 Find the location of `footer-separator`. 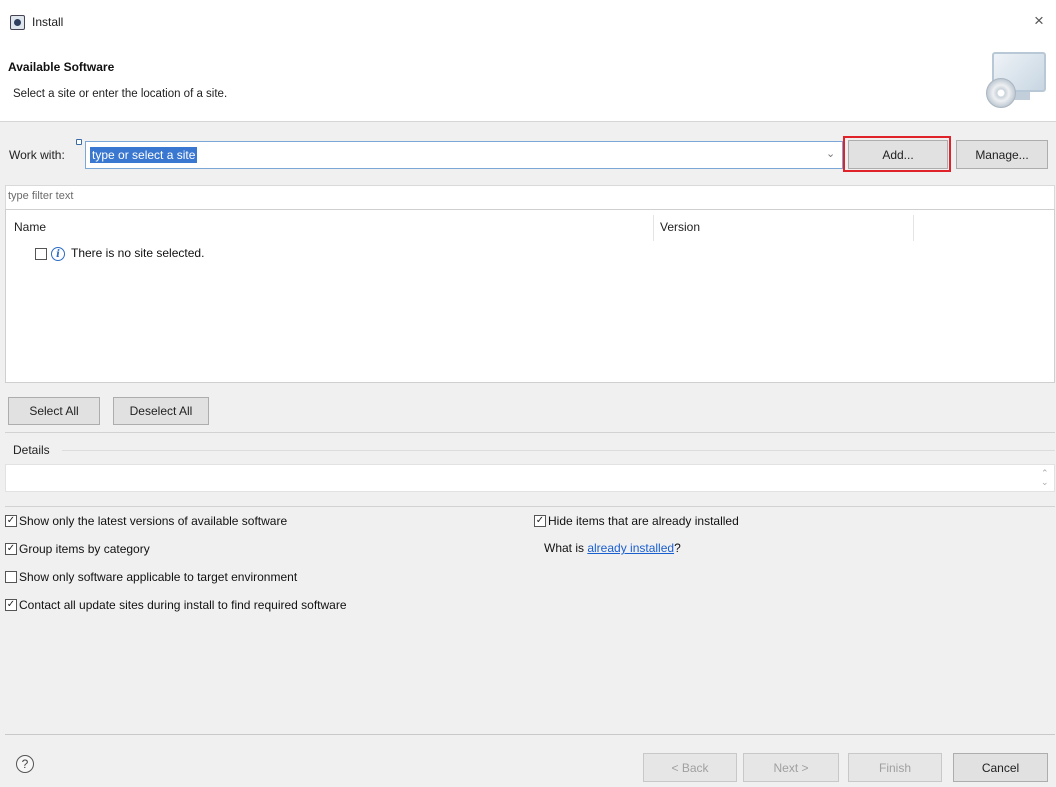

footer-separator is located at coordinates (530, 734).